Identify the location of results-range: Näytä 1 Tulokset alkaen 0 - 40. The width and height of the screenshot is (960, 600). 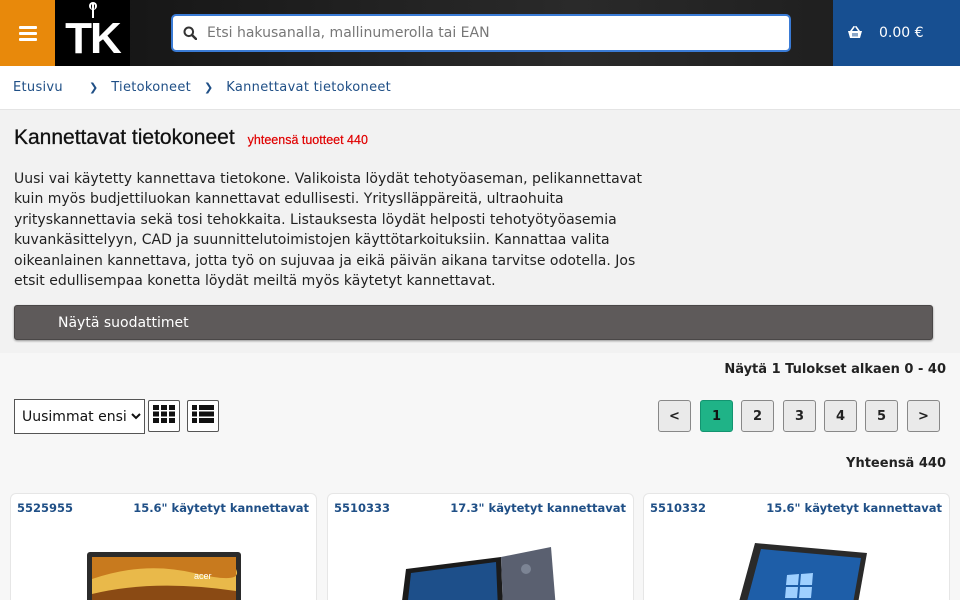
(835, 369).